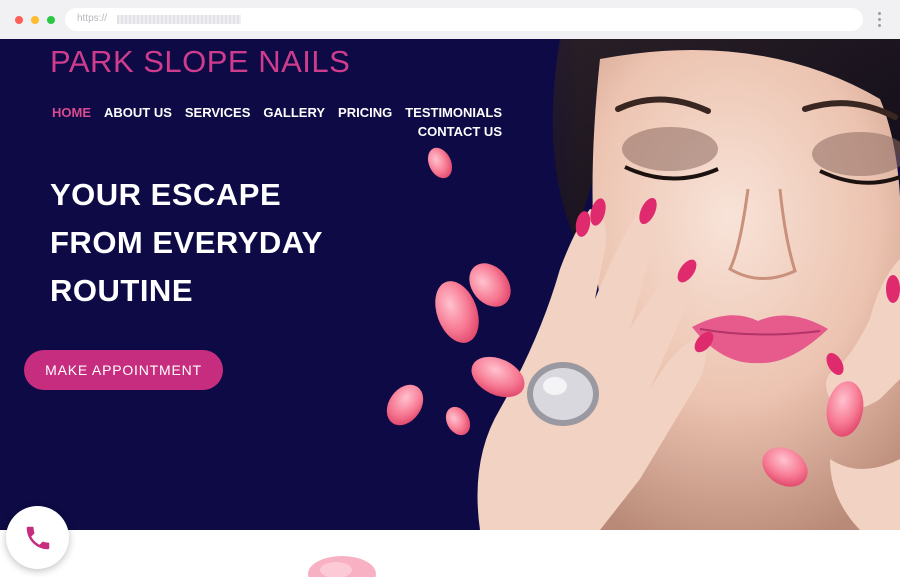 This screenshot has width=900, height=577. I want to click on close-window-icon, so click(19, 20).